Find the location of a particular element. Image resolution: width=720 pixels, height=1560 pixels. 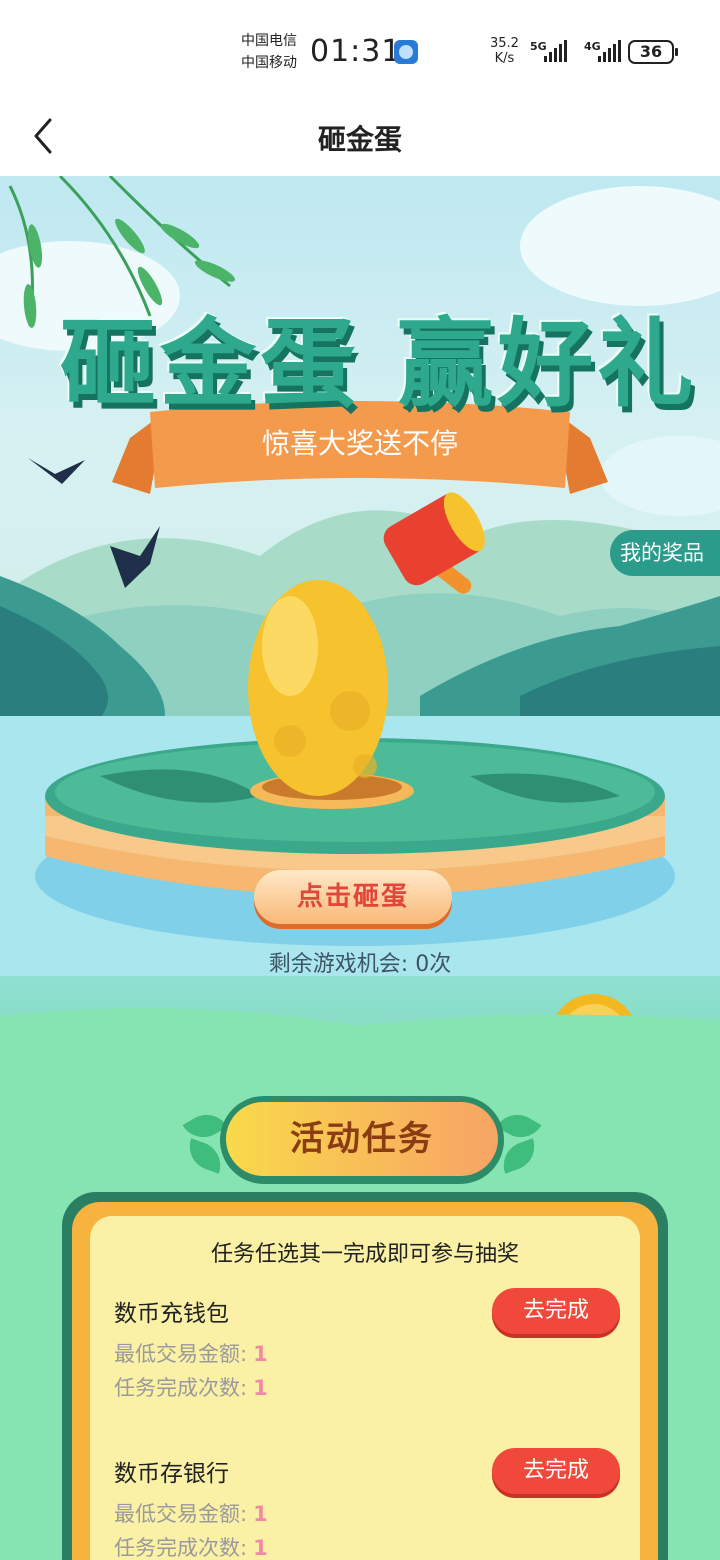

status-bar: 中国电信 中国移动 01:31 35.2 K/s 5G 4G 36 is located at coordinates (360, 50).